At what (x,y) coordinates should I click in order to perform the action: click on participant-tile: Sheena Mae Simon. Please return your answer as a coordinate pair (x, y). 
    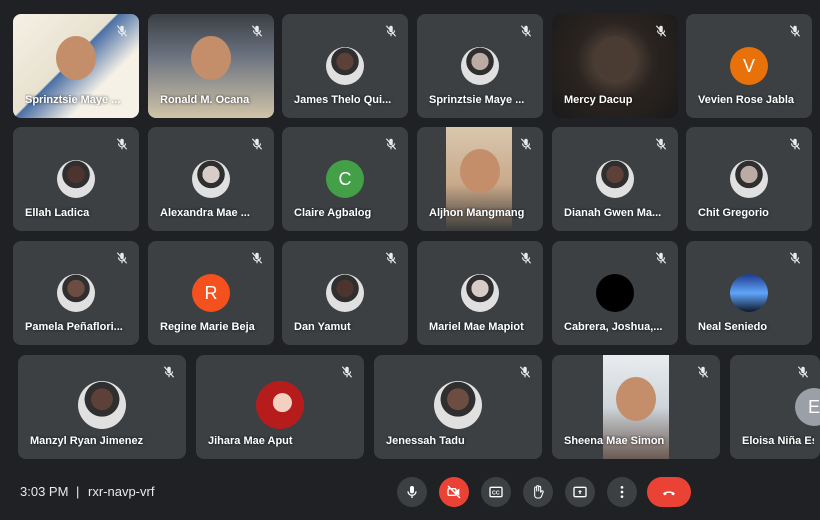
    Looking at the image, I should click on (636, 407).